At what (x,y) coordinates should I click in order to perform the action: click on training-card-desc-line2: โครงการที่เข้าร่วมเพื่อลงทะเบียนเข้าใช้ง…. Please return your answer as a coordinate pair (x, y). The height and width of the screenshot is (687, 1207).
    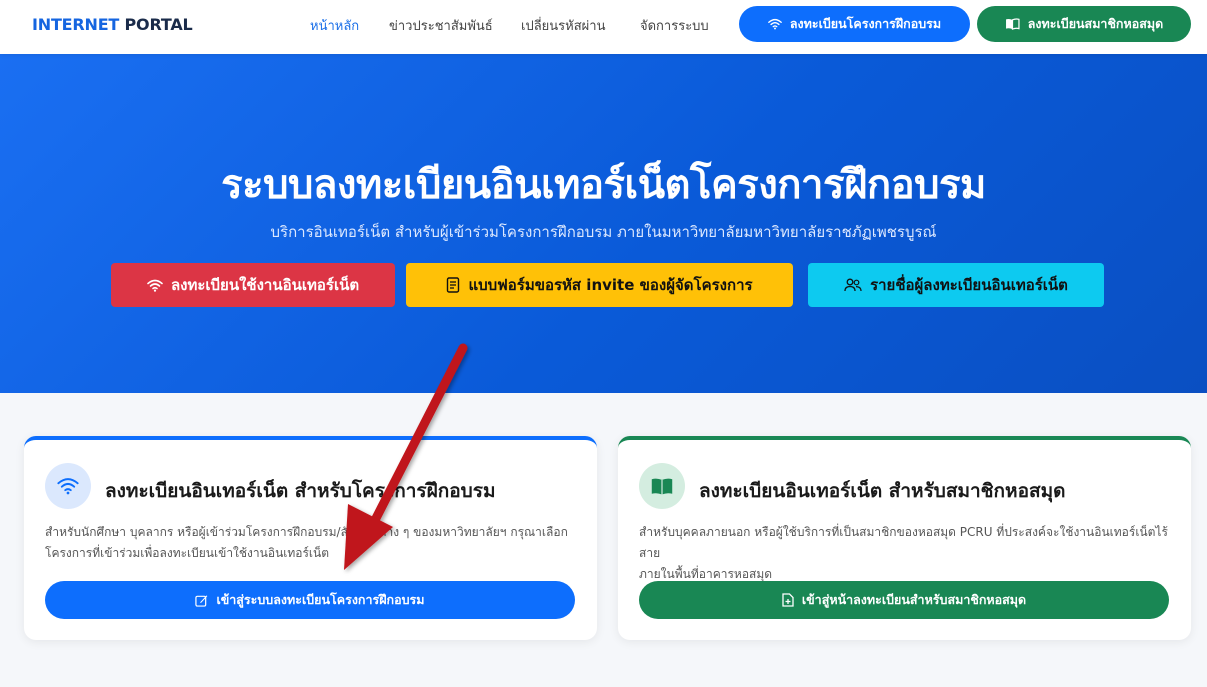
    Looking at the image, I should click on (187, 553).